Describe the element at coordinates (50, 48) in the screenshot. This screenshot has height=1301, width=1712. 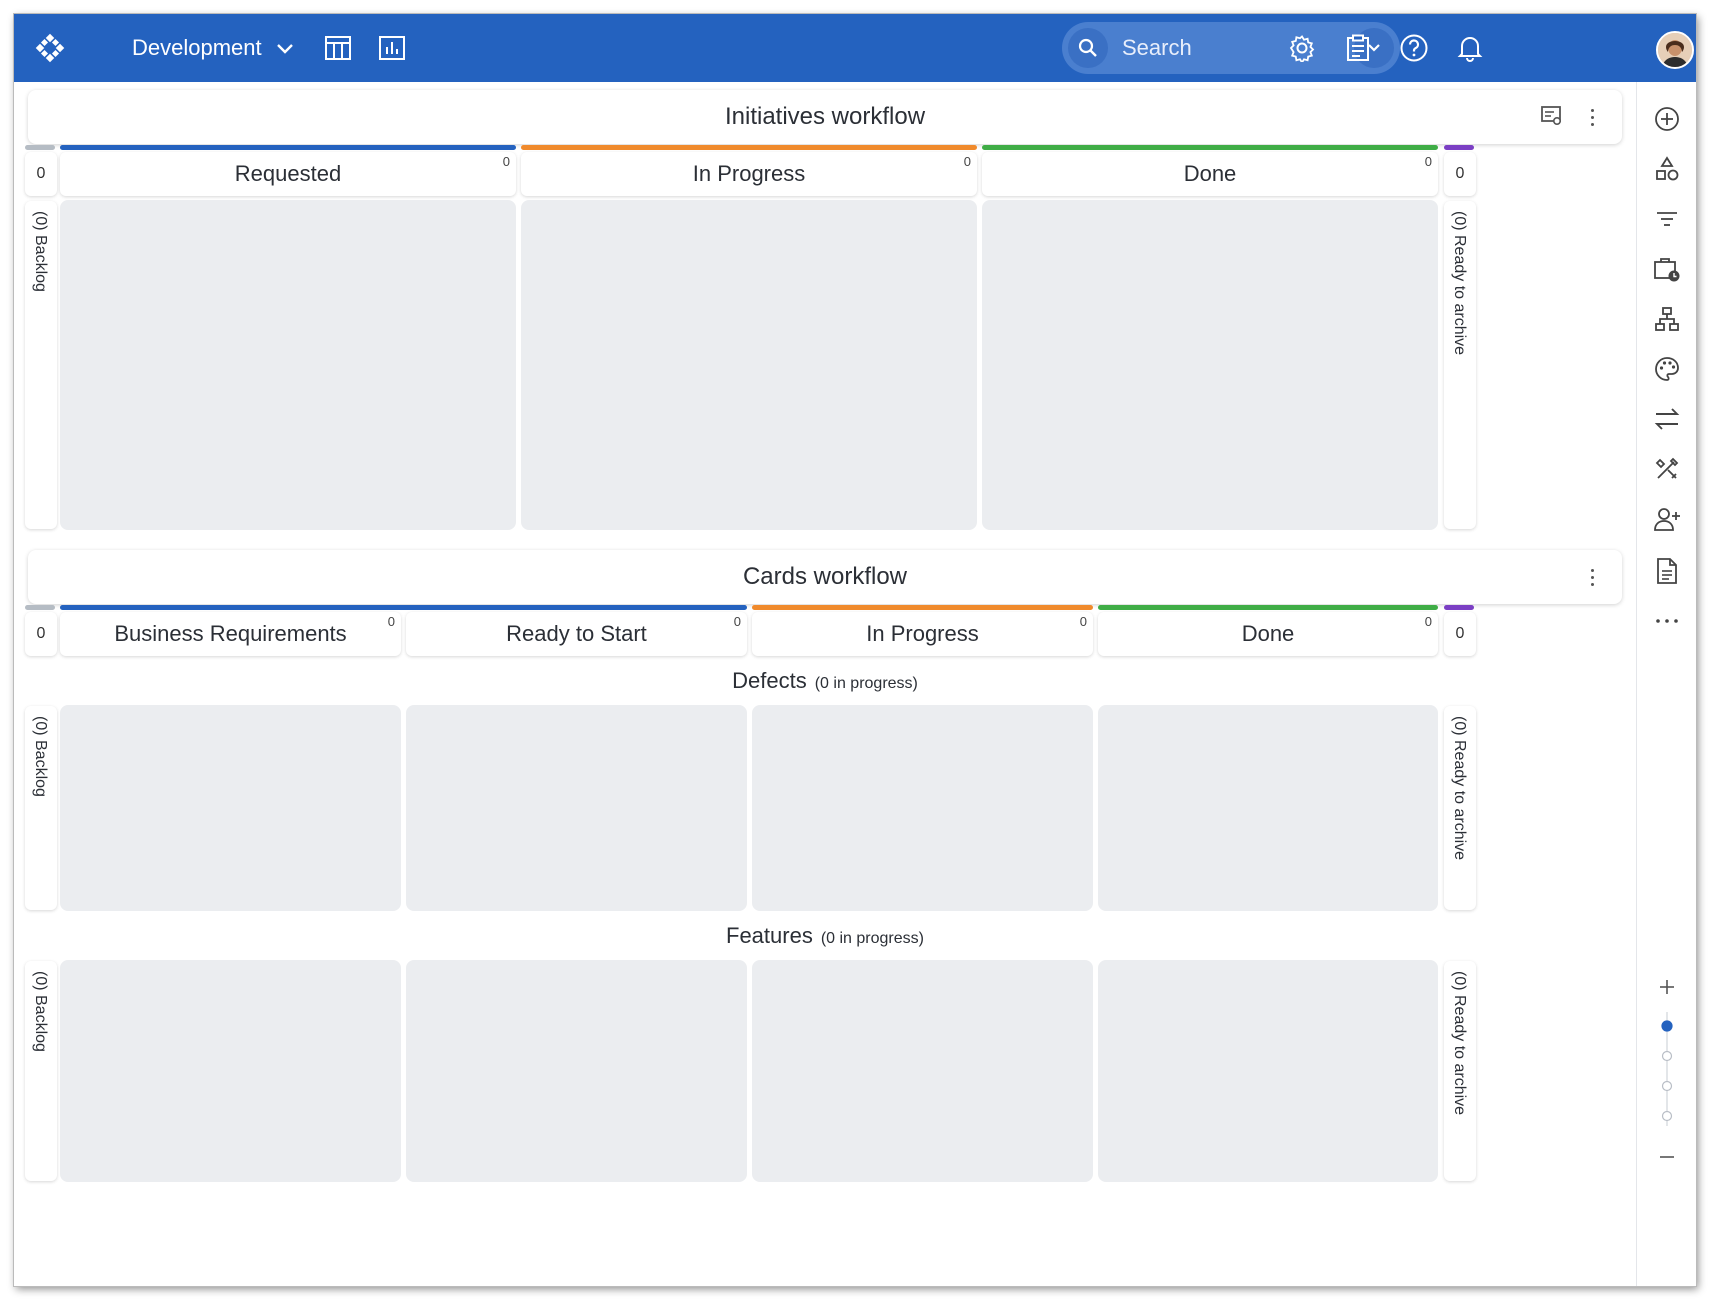
I see `app-logo-icon` at that location.